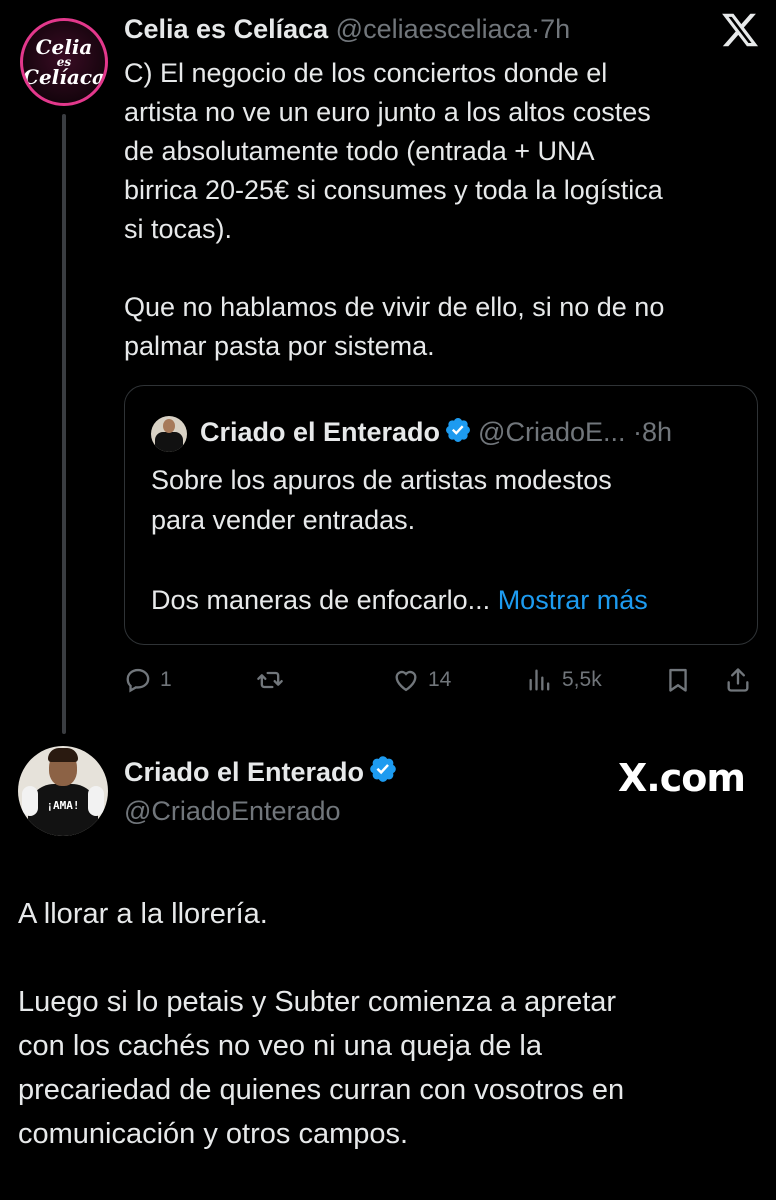 The image size is (776, 1200). I want to click on retweet-icon, so click(270, 680).